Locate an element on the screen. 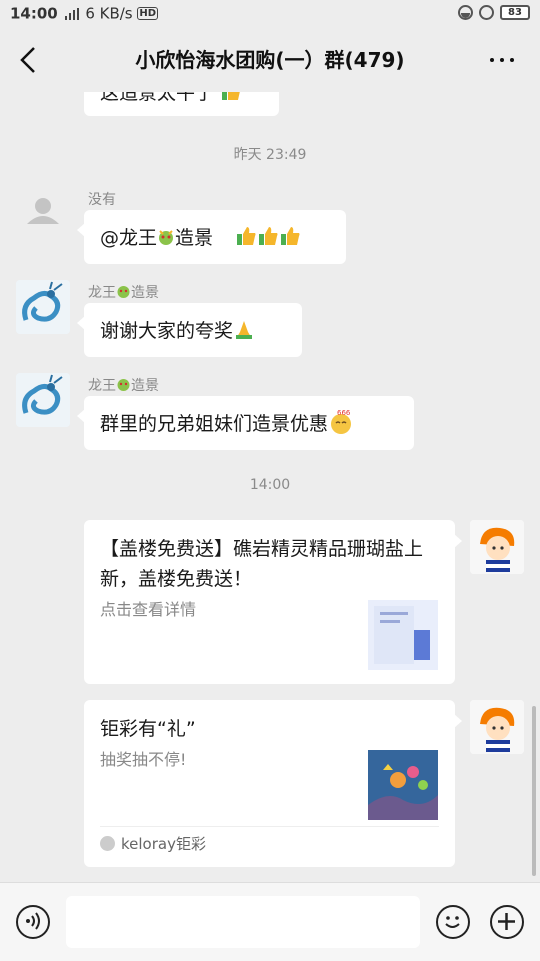 This screenshot has width=540, height=961. message-bubble: 群里的兄弟姐妹们造景优惠 666 is located at coordinates (245, 423).